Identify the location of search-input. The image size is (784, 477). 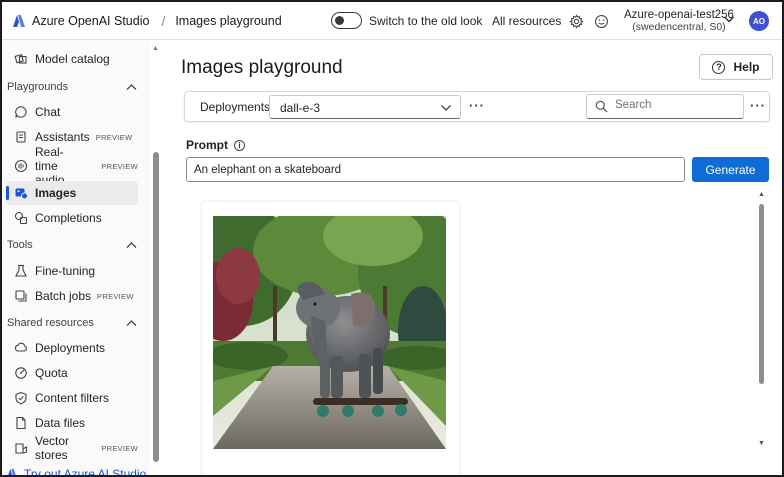
(675, 105).